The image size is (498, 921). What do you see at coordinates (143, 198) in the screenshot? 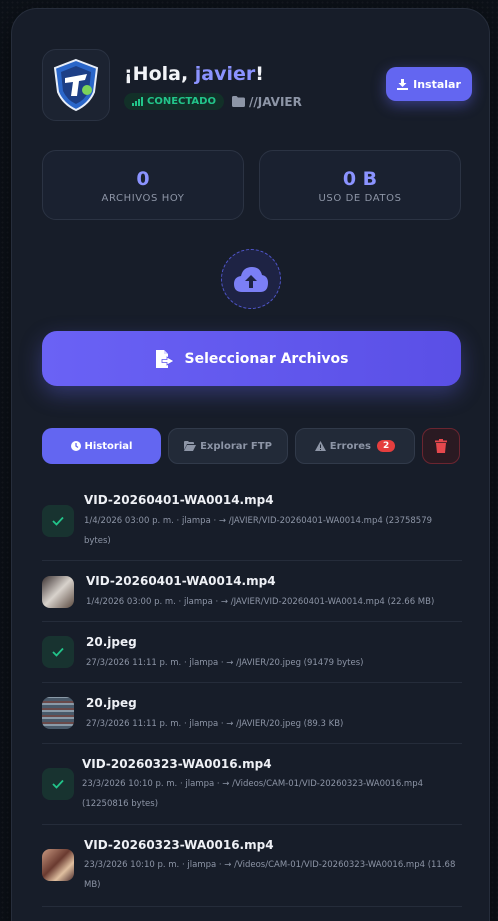
I see `stat-files-today-label: ARCHIVOS HOY` at bounding box center [143, 198].